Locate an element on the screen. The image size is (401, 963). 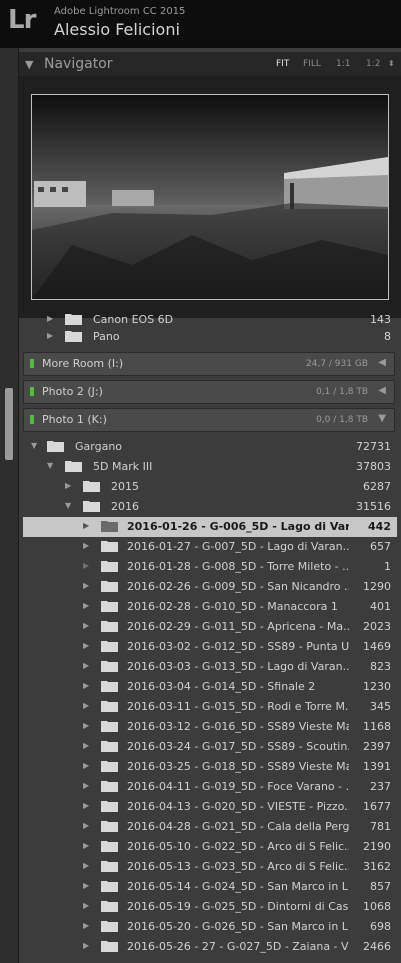
volume-photo-1: Photo 1 (K:) 0,0 / 1,8 TB ▼ is located at coordinates (209, 420).